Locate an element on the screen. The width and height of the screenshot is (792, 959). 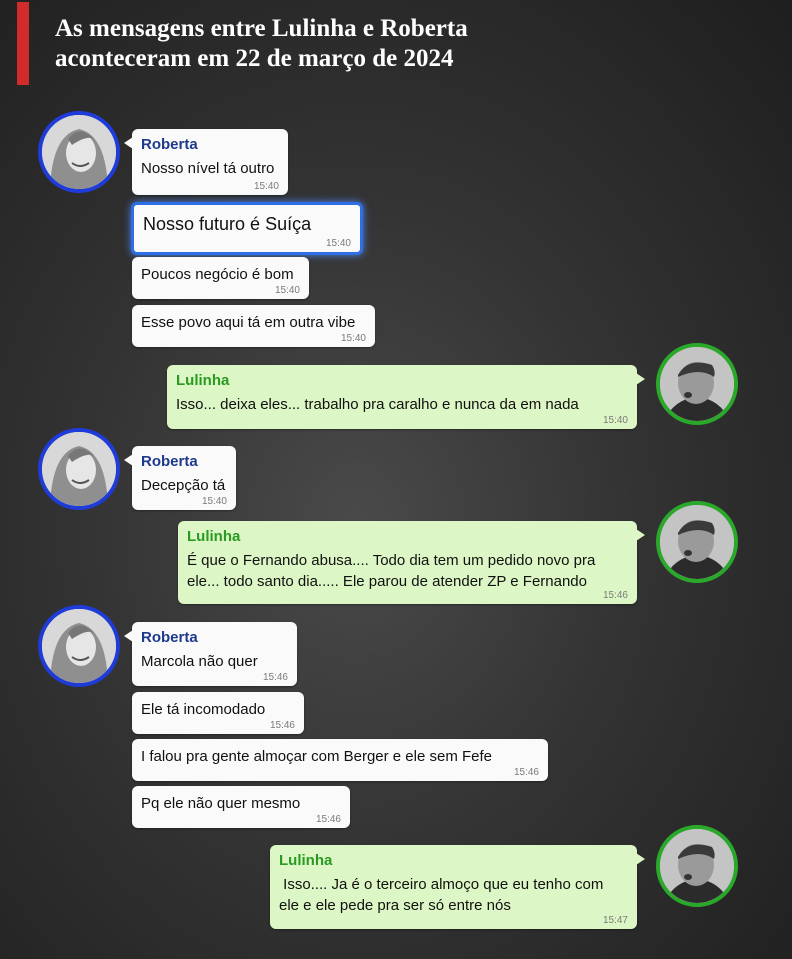
message-bubble: Ele tá incomodado 15:46 is located at coordinates (218, 713).